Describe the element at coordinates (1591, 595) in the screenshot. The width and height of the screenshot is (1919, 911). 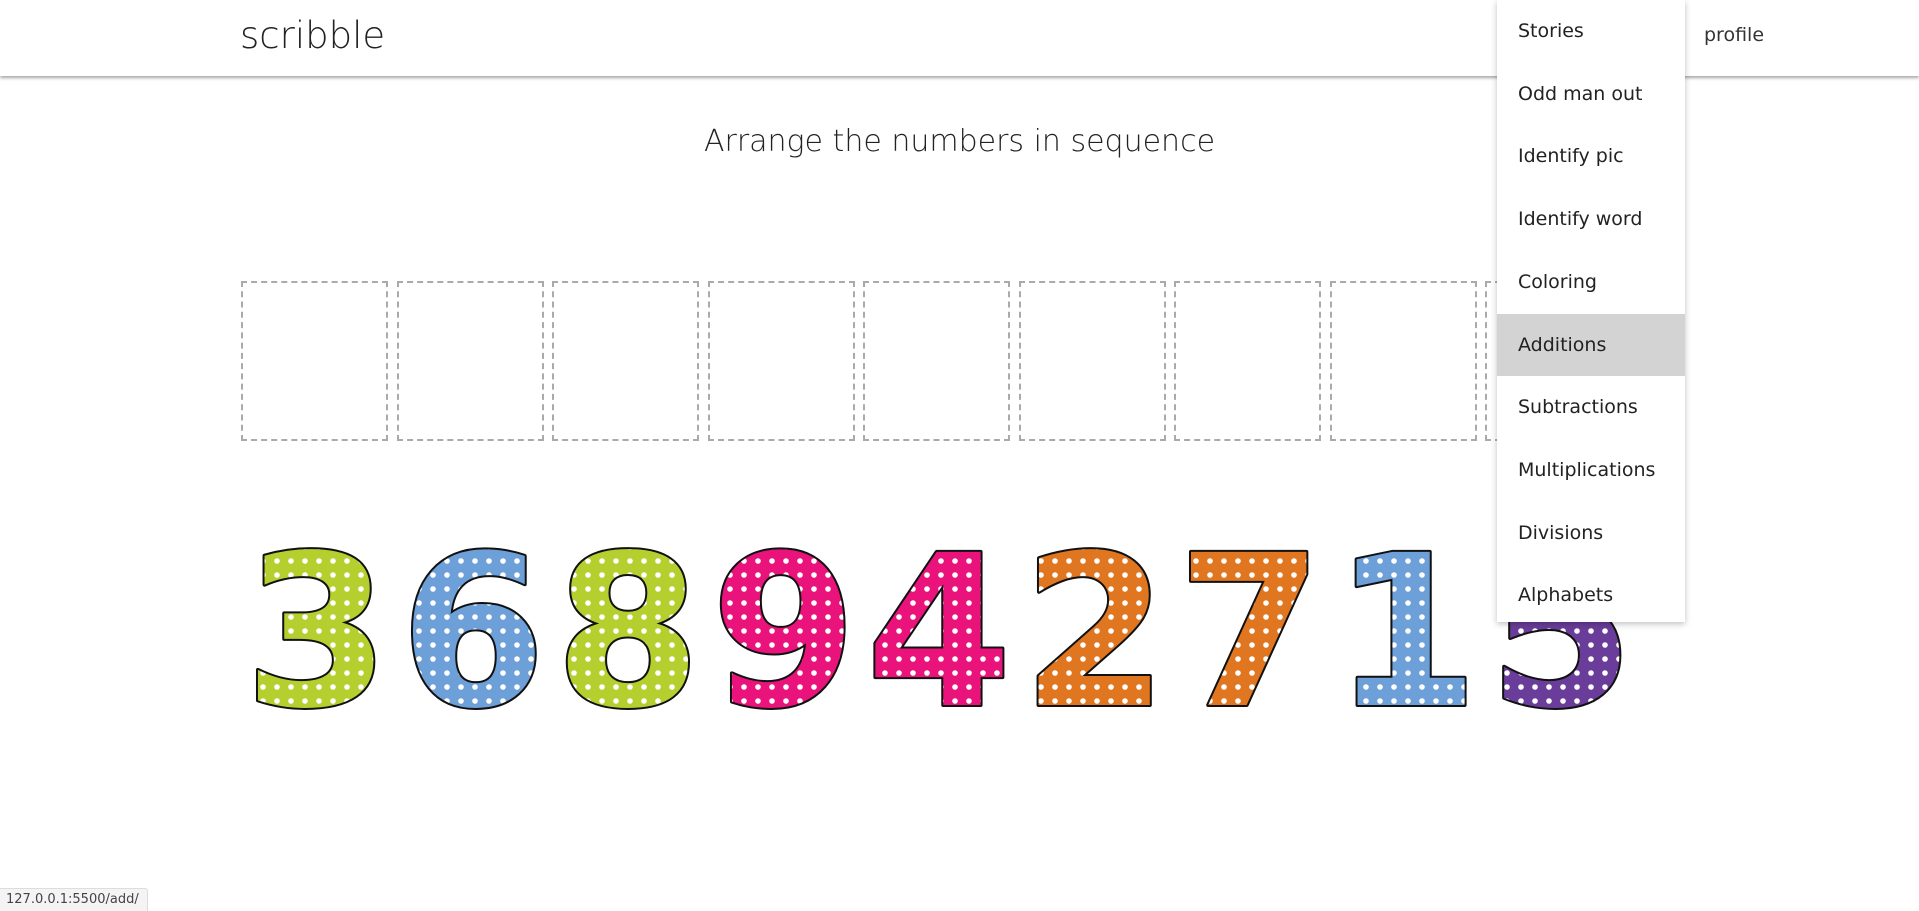
I see `menu-item-alphabets: Alphabets` at that location.